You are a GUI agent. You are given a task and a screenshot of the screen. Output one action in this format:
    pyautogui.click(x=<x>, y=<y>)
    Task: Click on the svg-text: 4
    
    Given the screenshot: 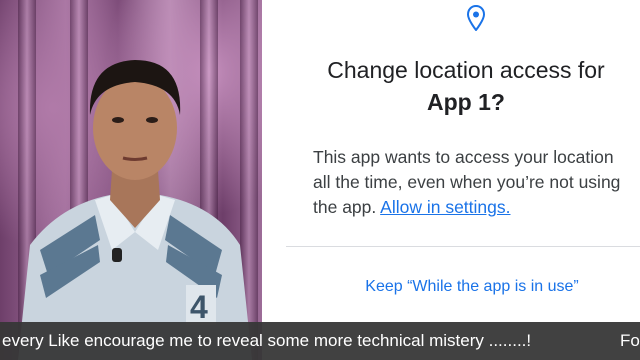 What is the action you would take?
    pyautogui.click(x=199, y=307)
    